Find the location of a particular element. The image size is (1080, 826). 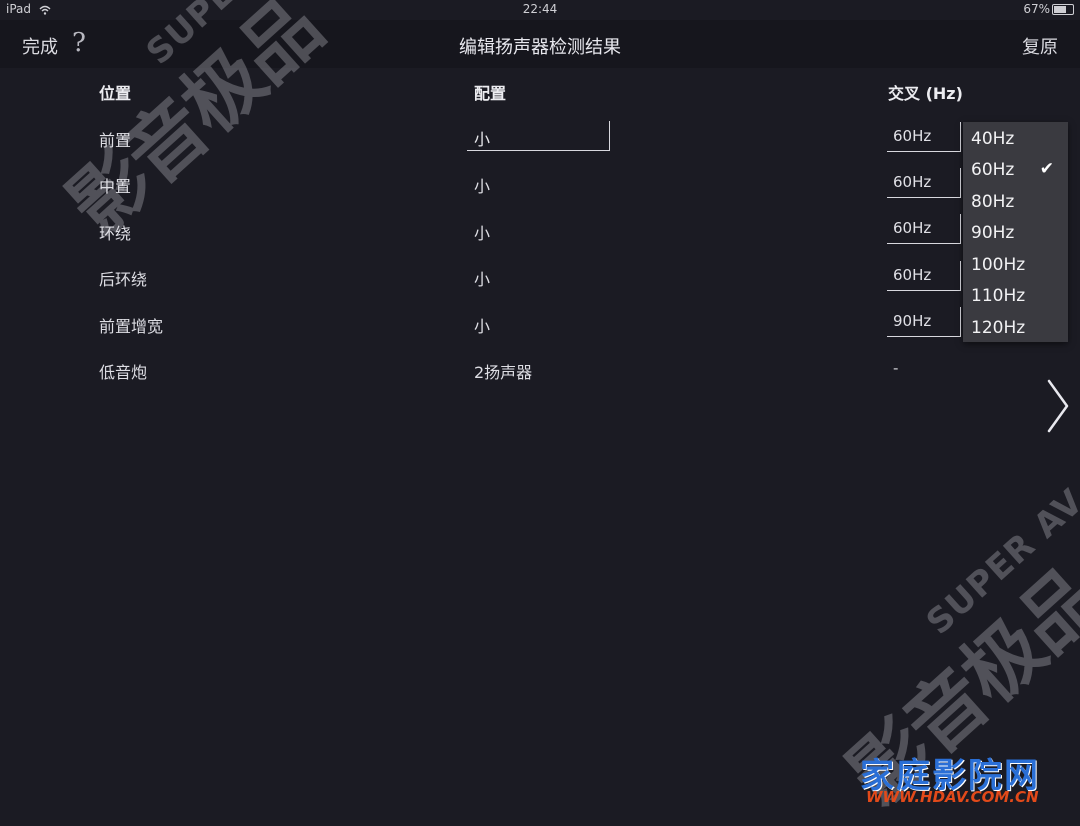

config-select-active: 小 is located at coordinates (538, 136).